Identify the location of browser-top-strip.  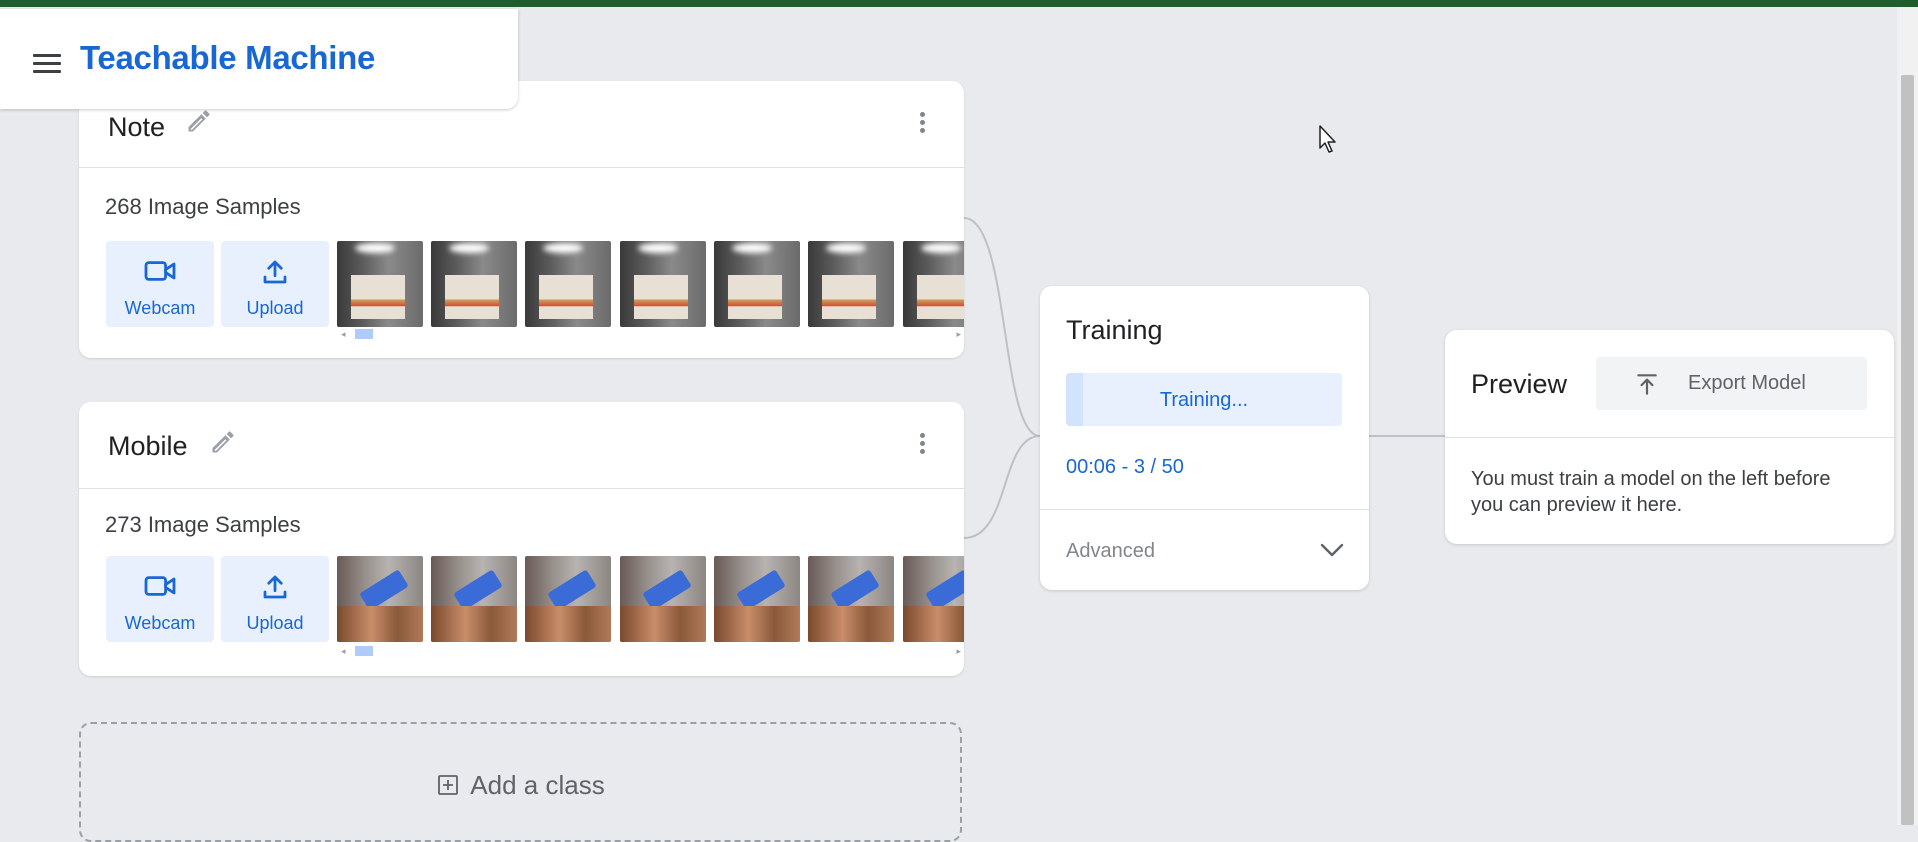
(959, 3).